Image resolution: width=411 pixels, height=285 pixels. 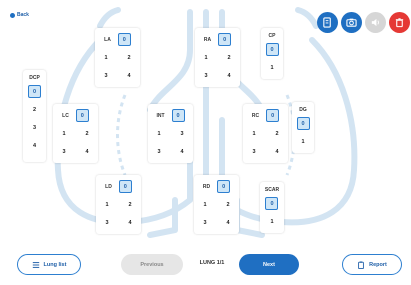 I want to click on previous-button: Previous, so click(x=152, y=264).